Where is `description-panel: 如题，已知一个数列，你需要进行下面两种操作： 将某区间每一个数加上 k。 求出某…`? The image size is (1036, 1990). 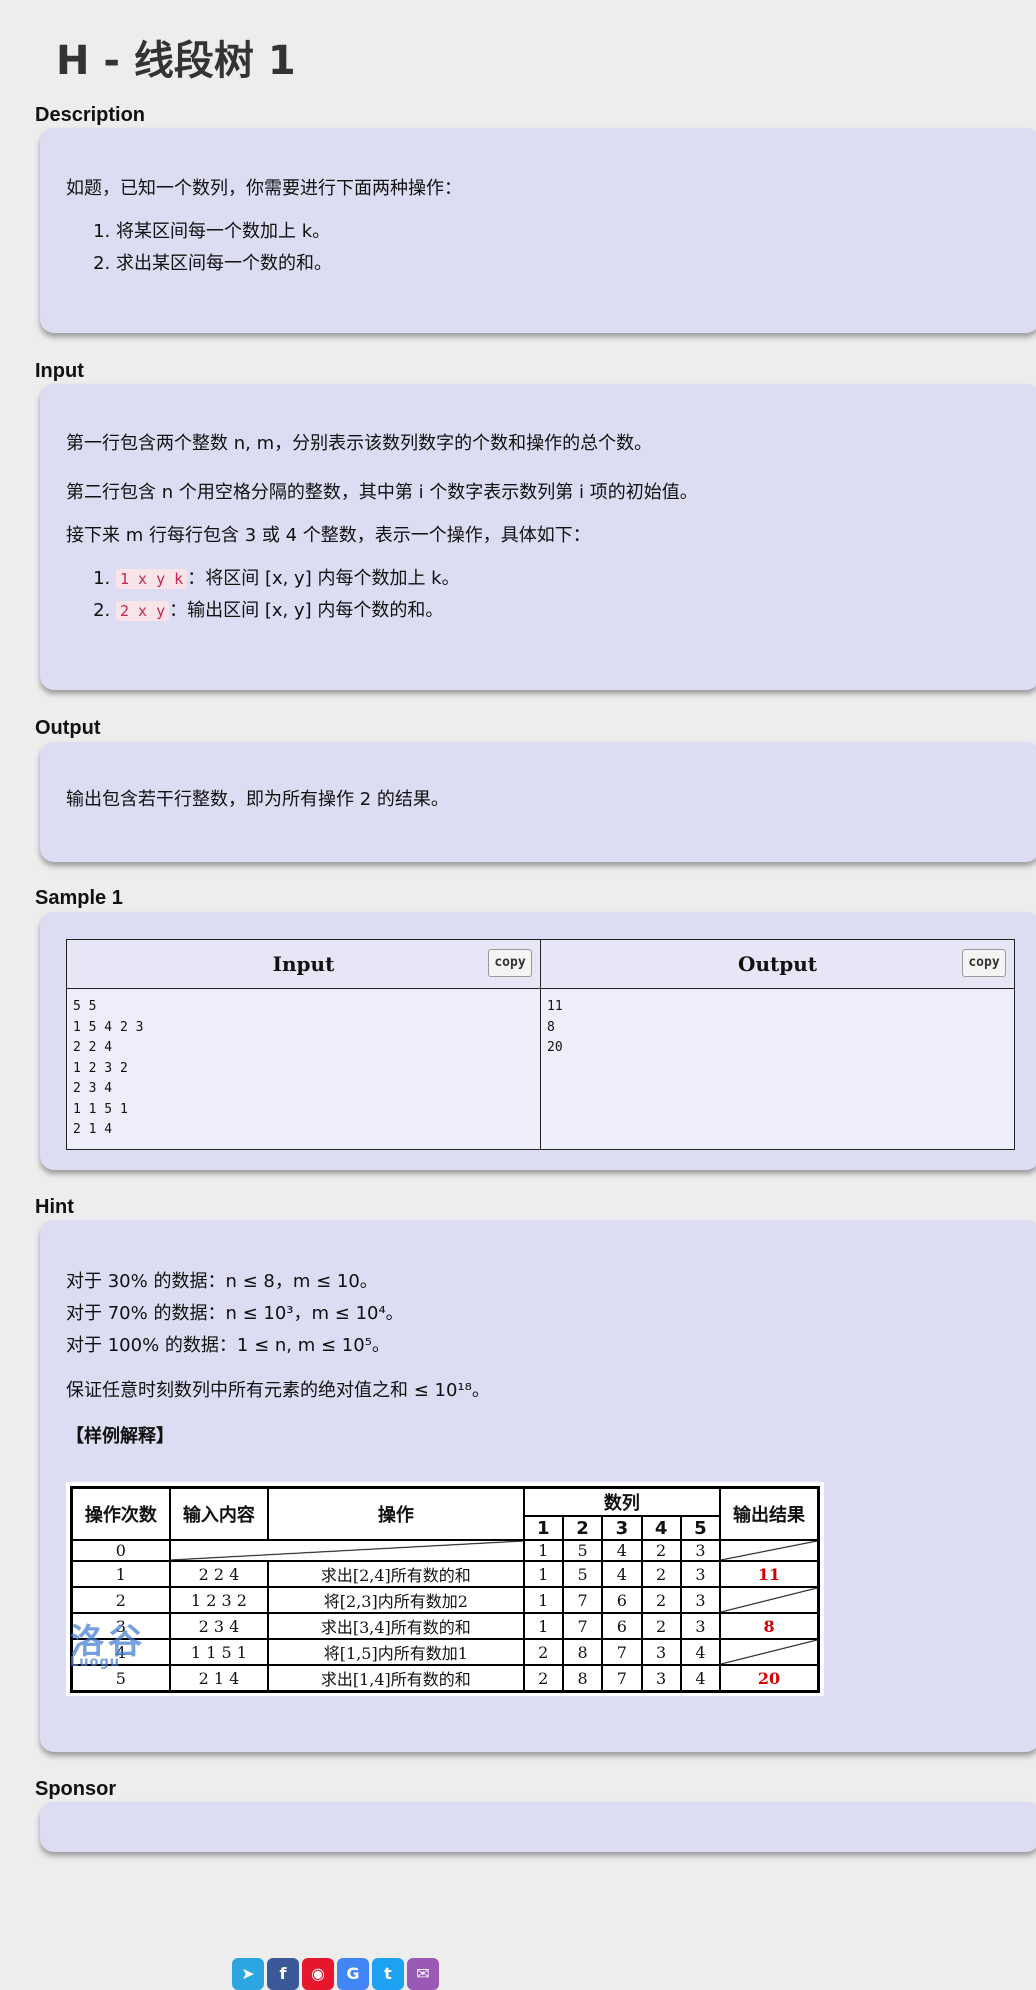 description-panel: 如题，已知一个数列，你需要进行下面两种操作： 将某区间每一个数加上 k。 求出某… is located at coordinates (538, 230).